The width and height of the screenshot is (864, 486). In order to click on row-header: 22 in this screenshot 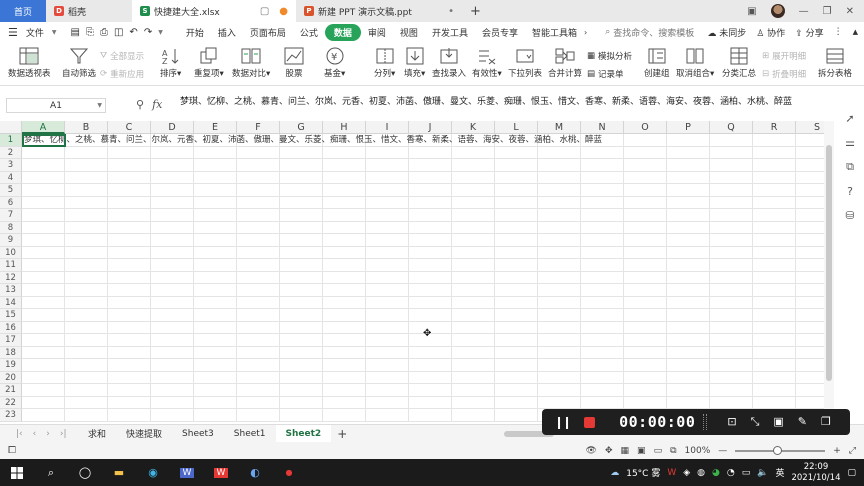, I will do `click(11, 402)`.